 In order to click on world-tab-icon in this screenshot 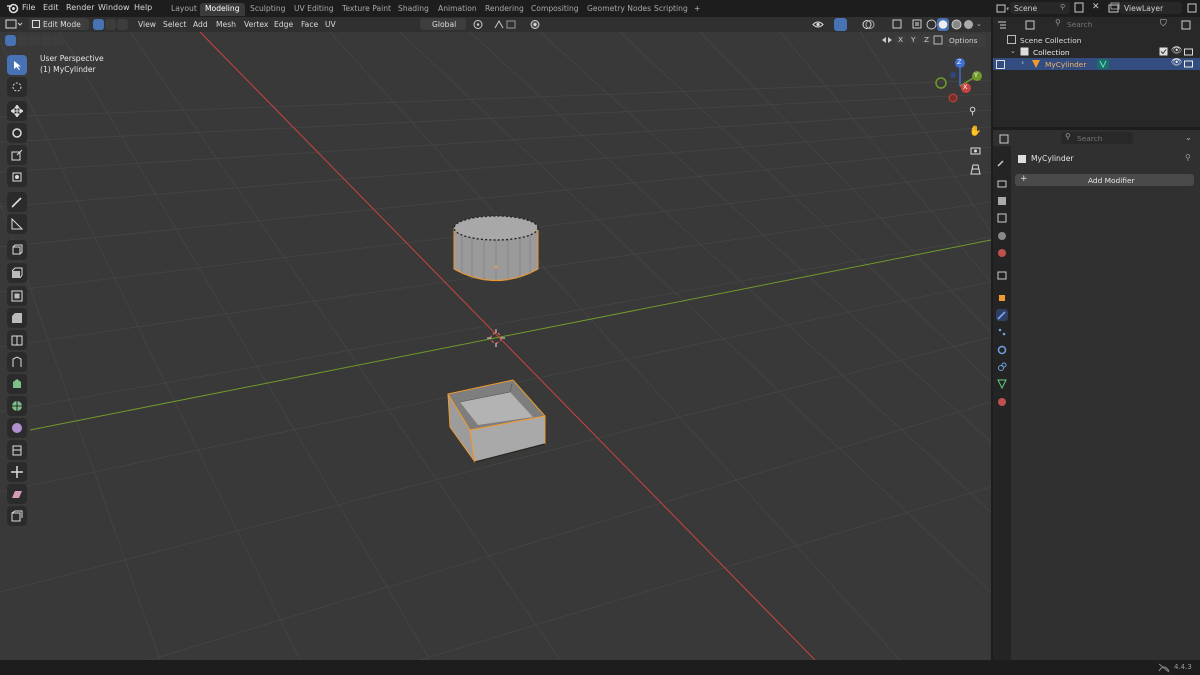, I will do `click(1002, 253)`.